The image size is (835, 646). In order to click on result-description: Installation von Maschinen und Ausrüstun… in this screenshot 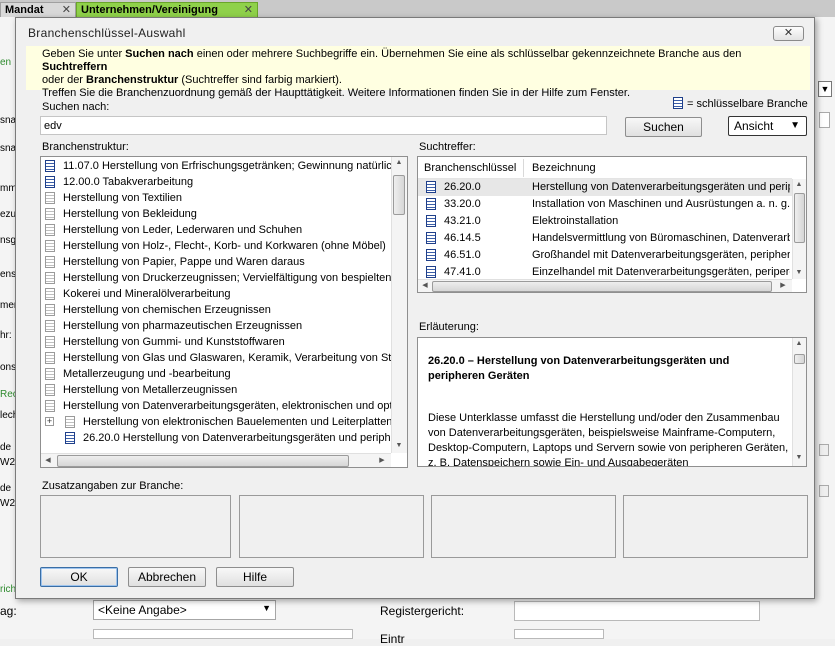, I will do `click(661, 204)`.